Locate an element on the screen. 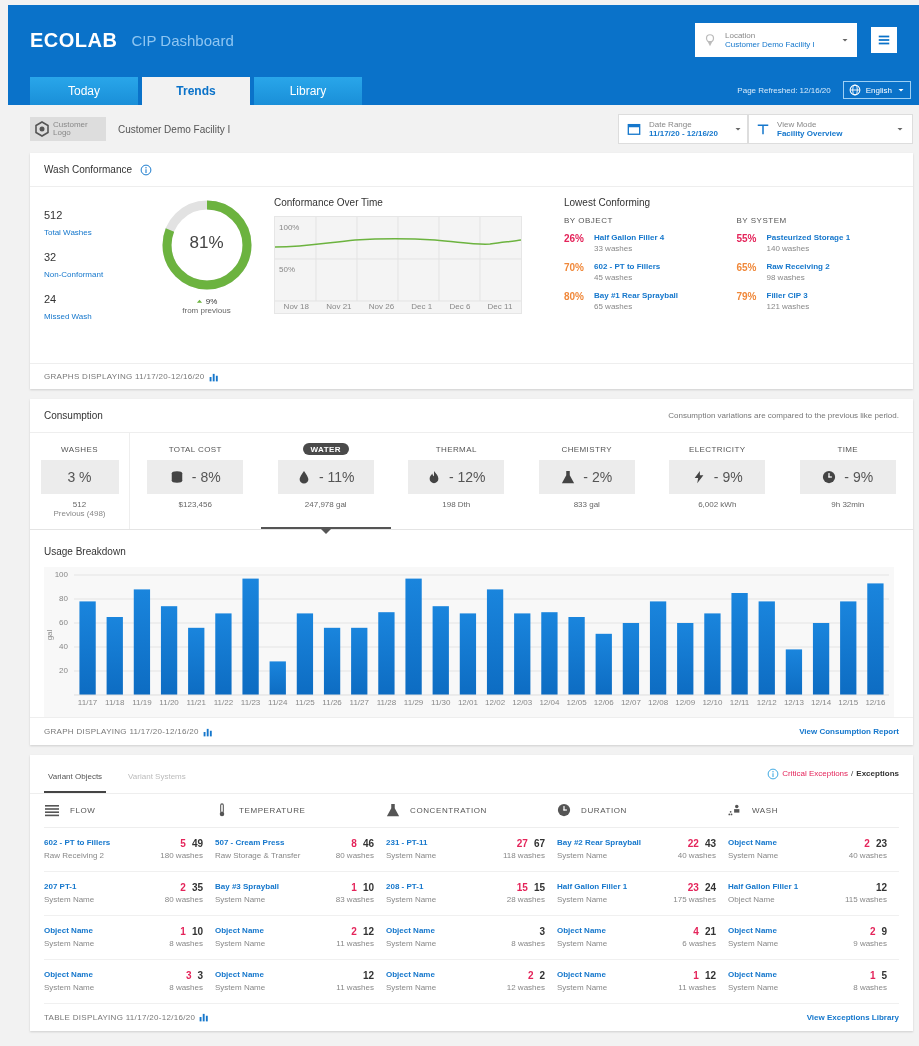  wash-count: 8 washes is located at coordinates (870, 988).